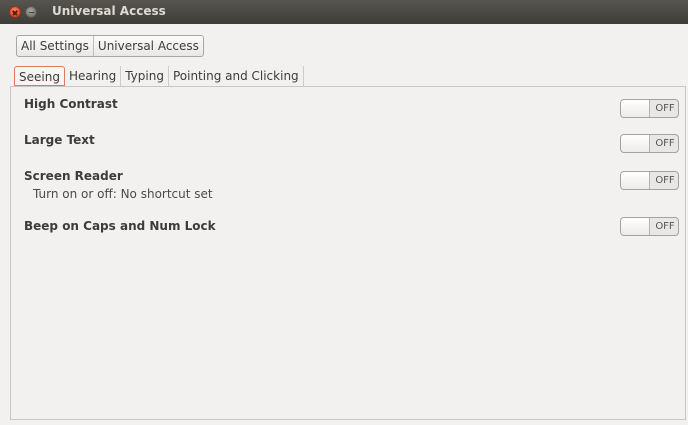 Image resolution: width=688 pixels, height=425 pixels. I want to click on high-contrast-switch: OFF, so click(649, 108).